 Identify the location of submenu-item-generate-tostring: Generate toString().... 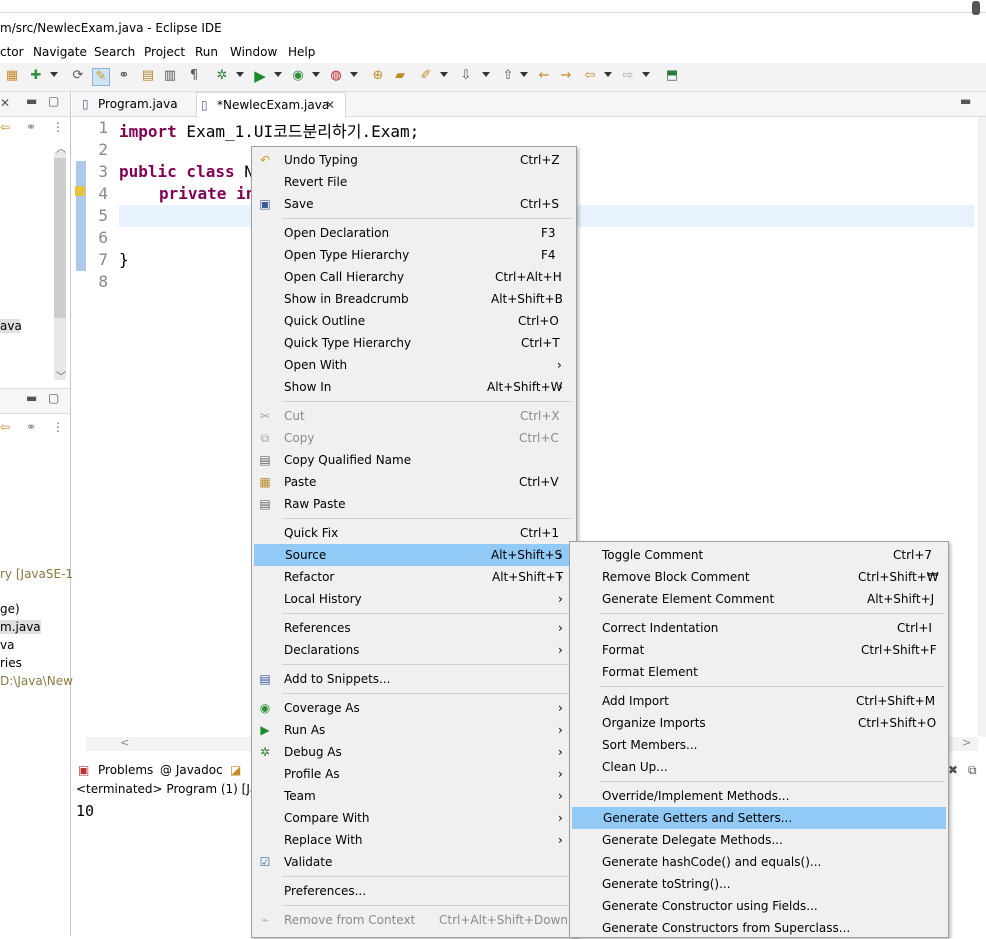
(759, 884).